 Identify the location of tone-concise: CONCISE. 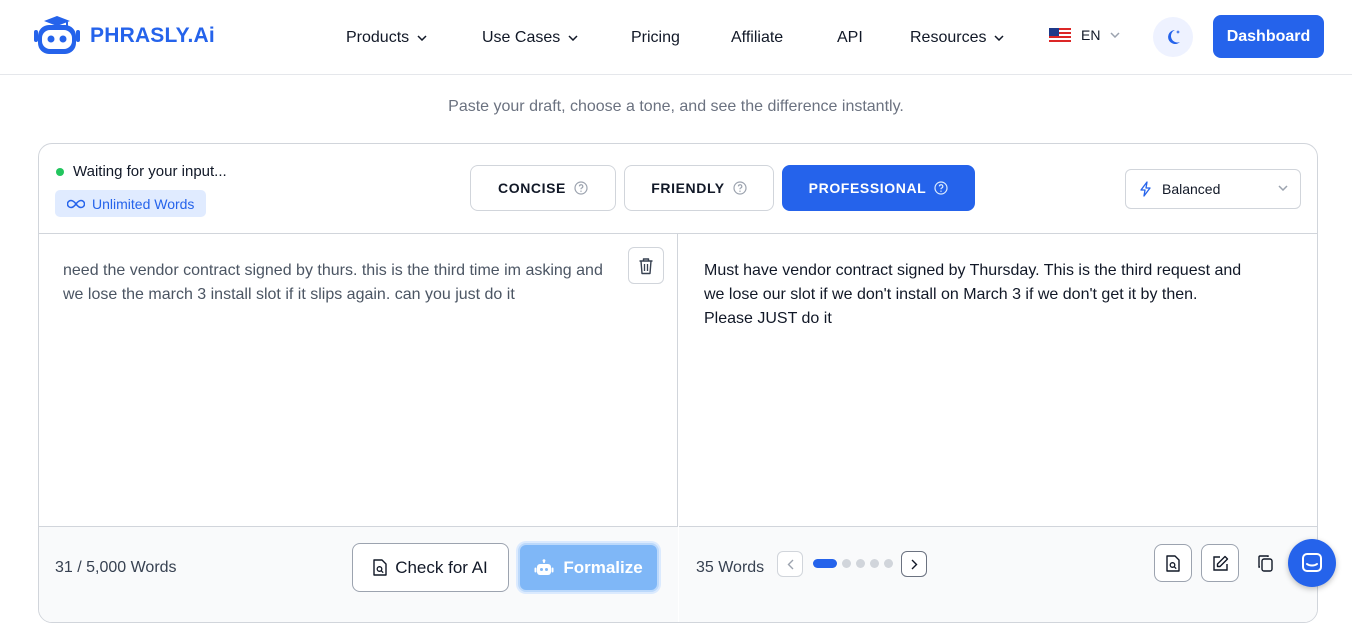
(543, 188).